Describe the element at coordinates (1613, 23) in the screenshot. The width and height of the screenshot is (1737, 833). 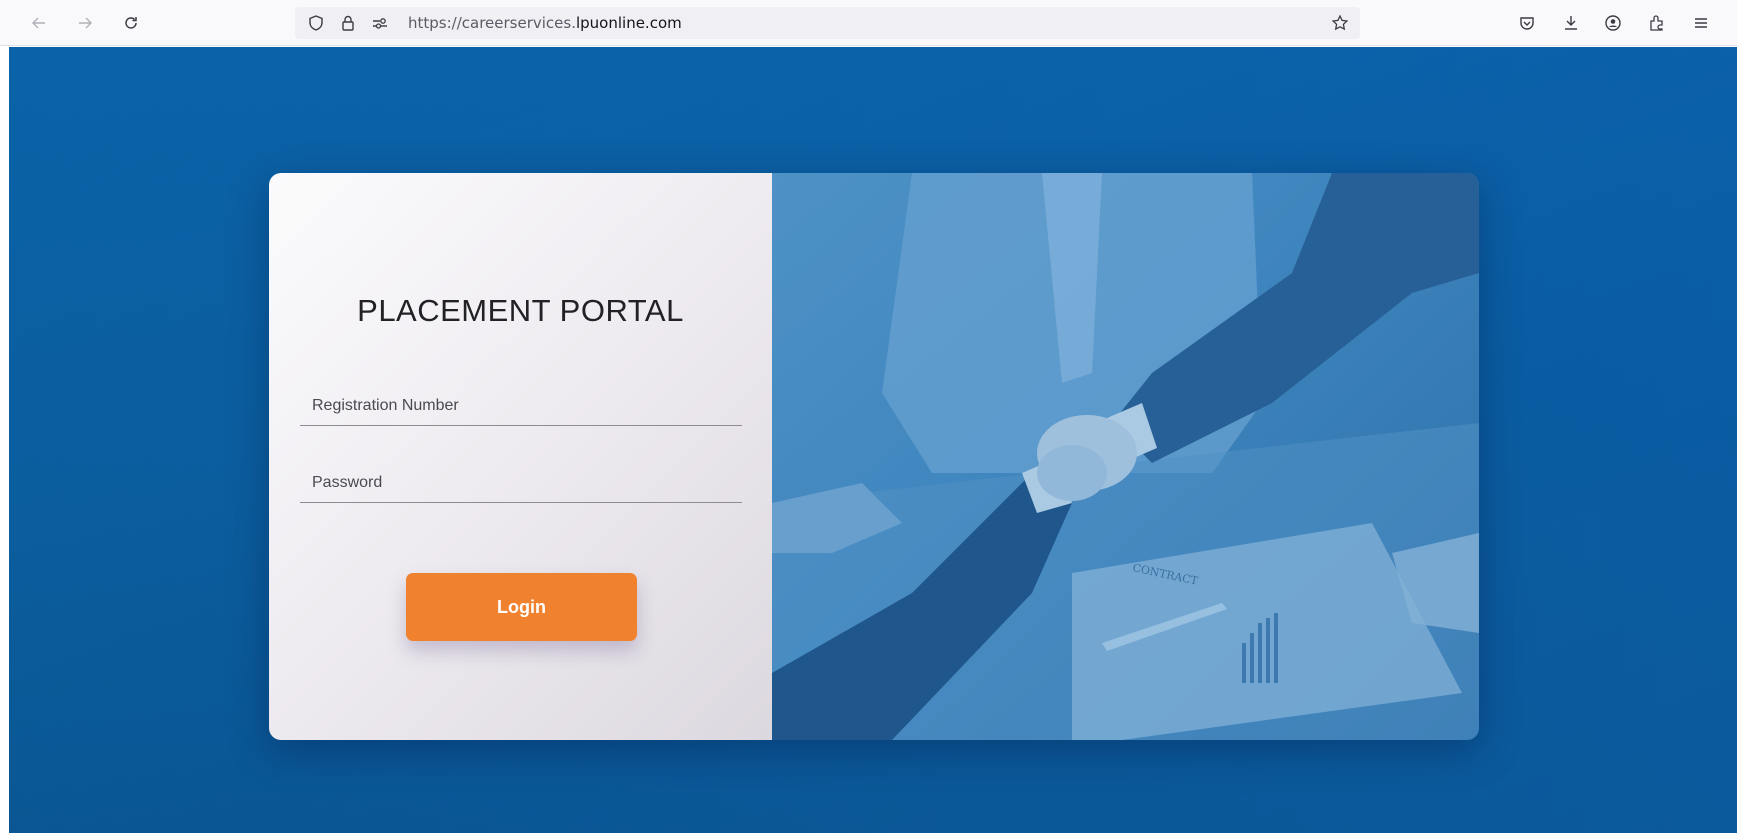
I see `account-icon` at that location.